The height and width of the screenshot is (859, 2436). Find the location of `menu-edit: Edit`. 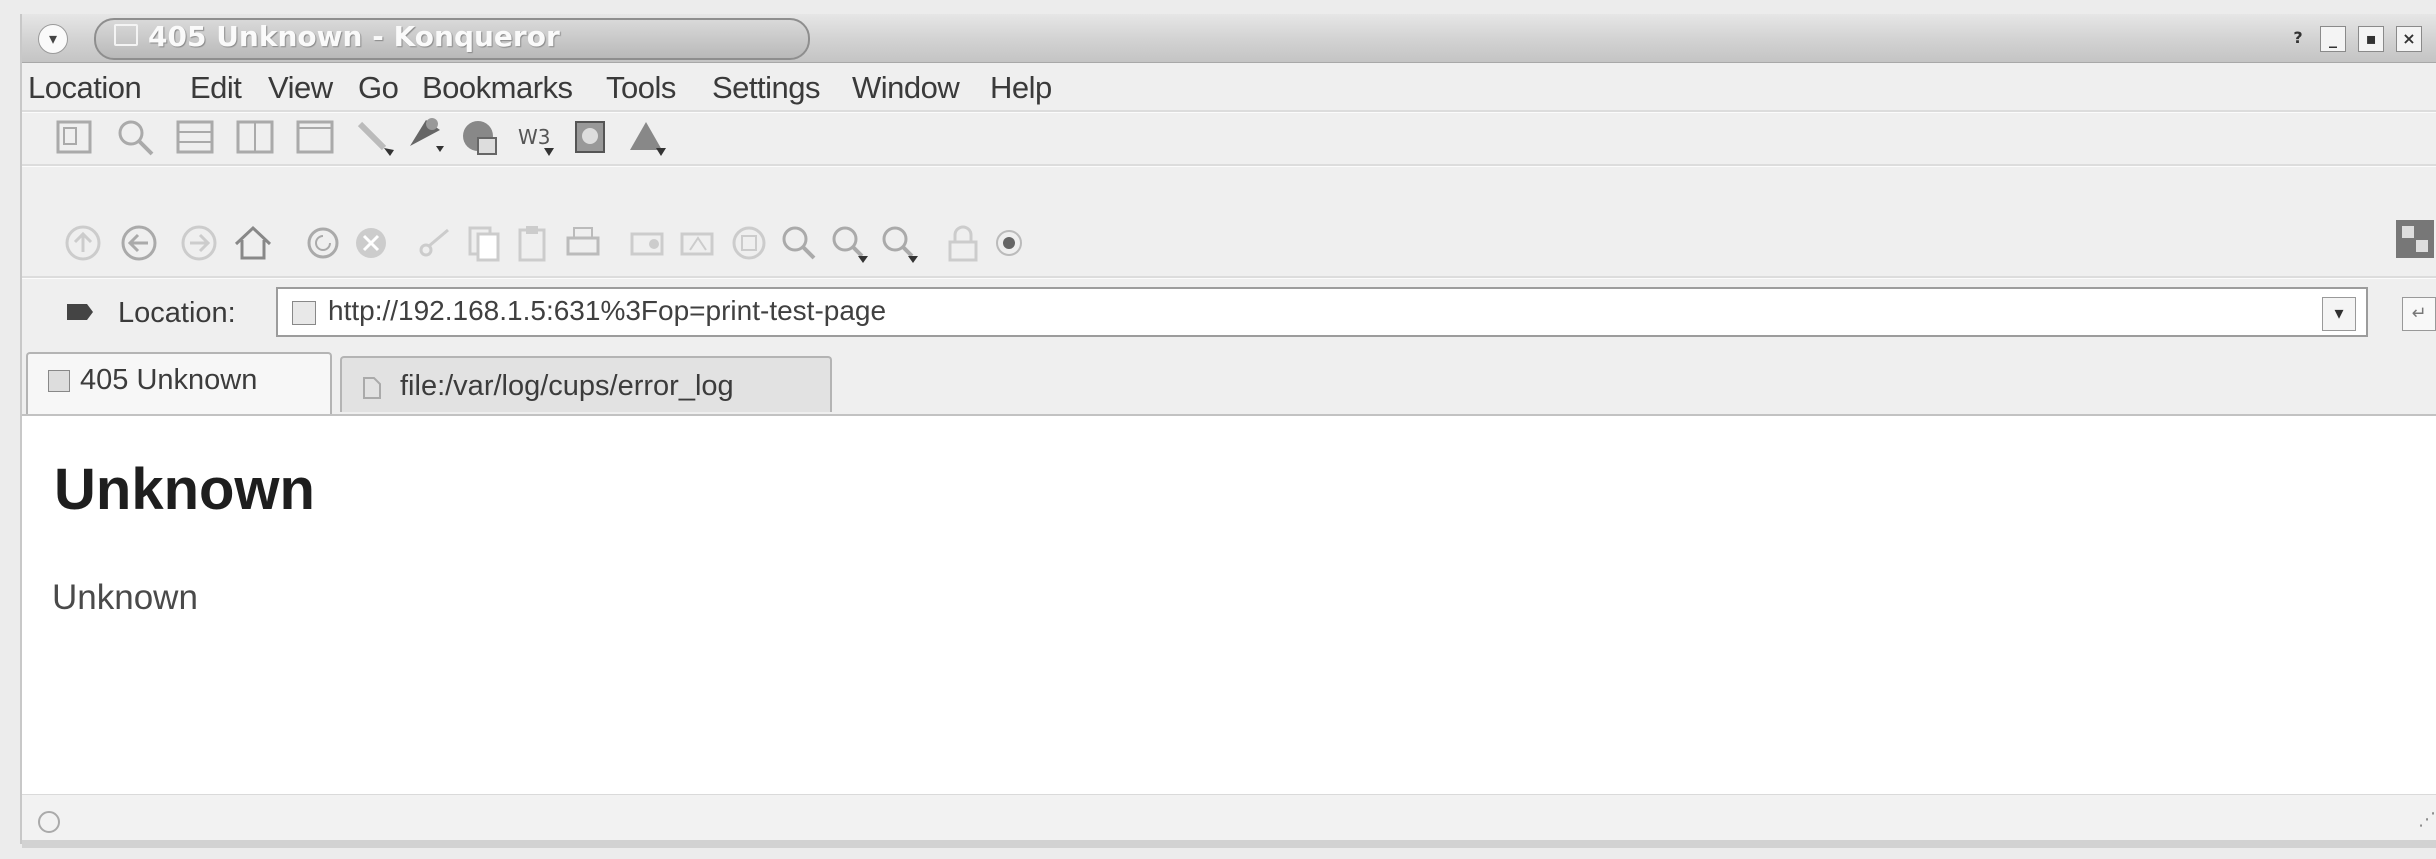

menu-edit: Edit is located at coordinates (216, 88).